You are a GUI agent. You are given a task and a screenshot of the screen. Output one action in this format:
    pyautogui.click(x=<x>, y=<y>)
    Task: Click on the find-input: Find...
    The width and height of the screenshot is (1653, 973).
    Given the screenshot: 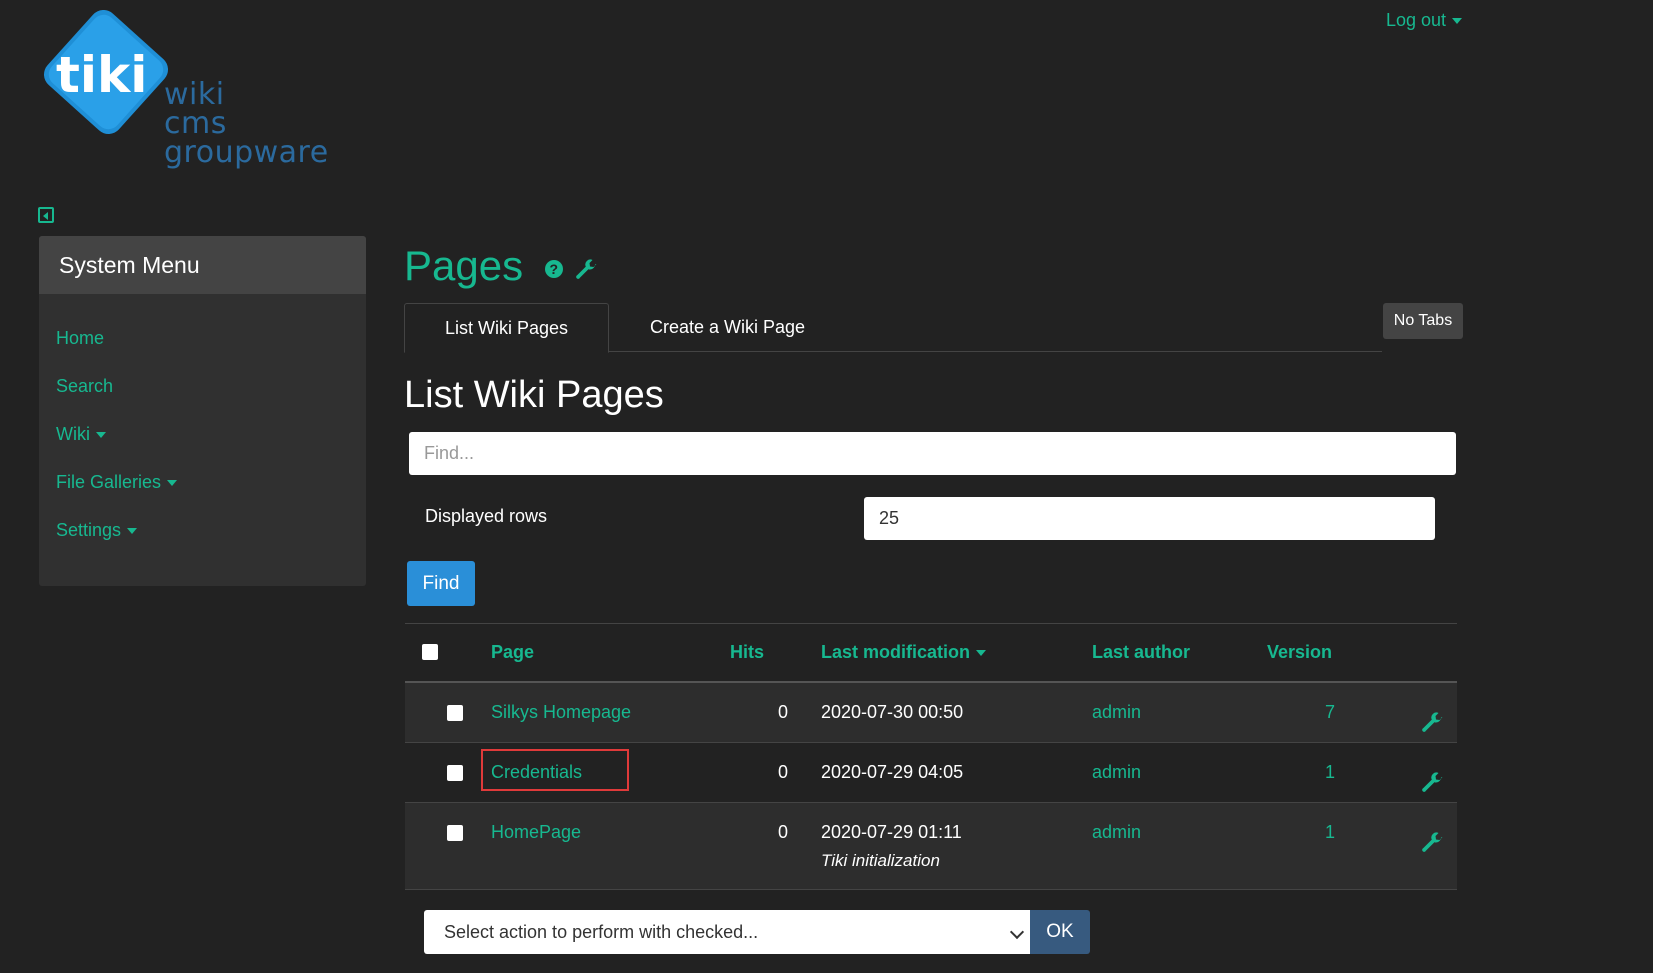 What is the action you would take?
    pyautogui.click(x=932, y=453)
    